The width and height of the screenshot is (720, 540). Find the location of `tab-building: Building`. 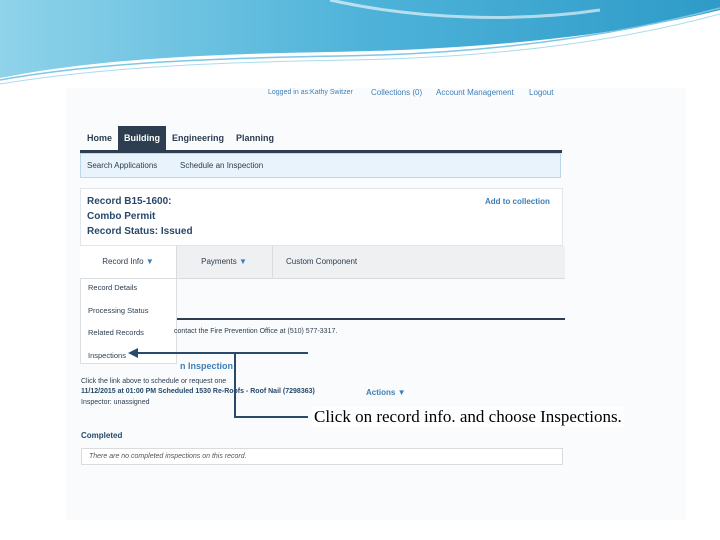

tab-building: Building is located at coordinates (142, 138).